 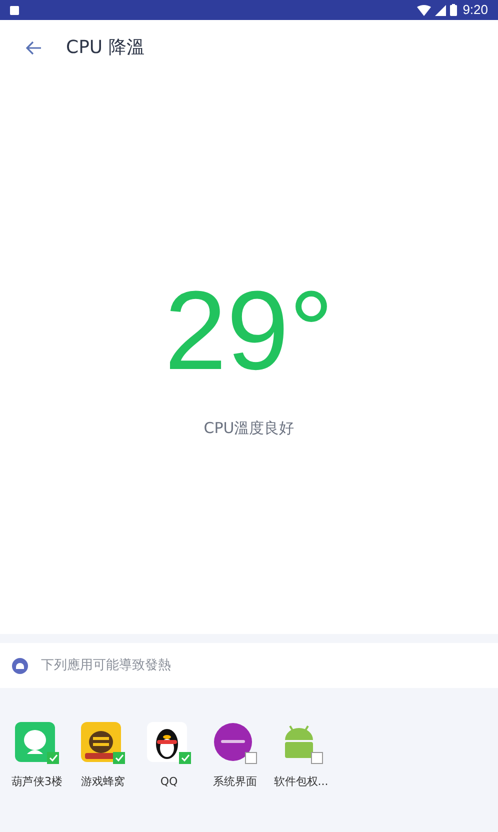 I want to click on app-name: 游戏蜂窝, so click(x=103, y=782).